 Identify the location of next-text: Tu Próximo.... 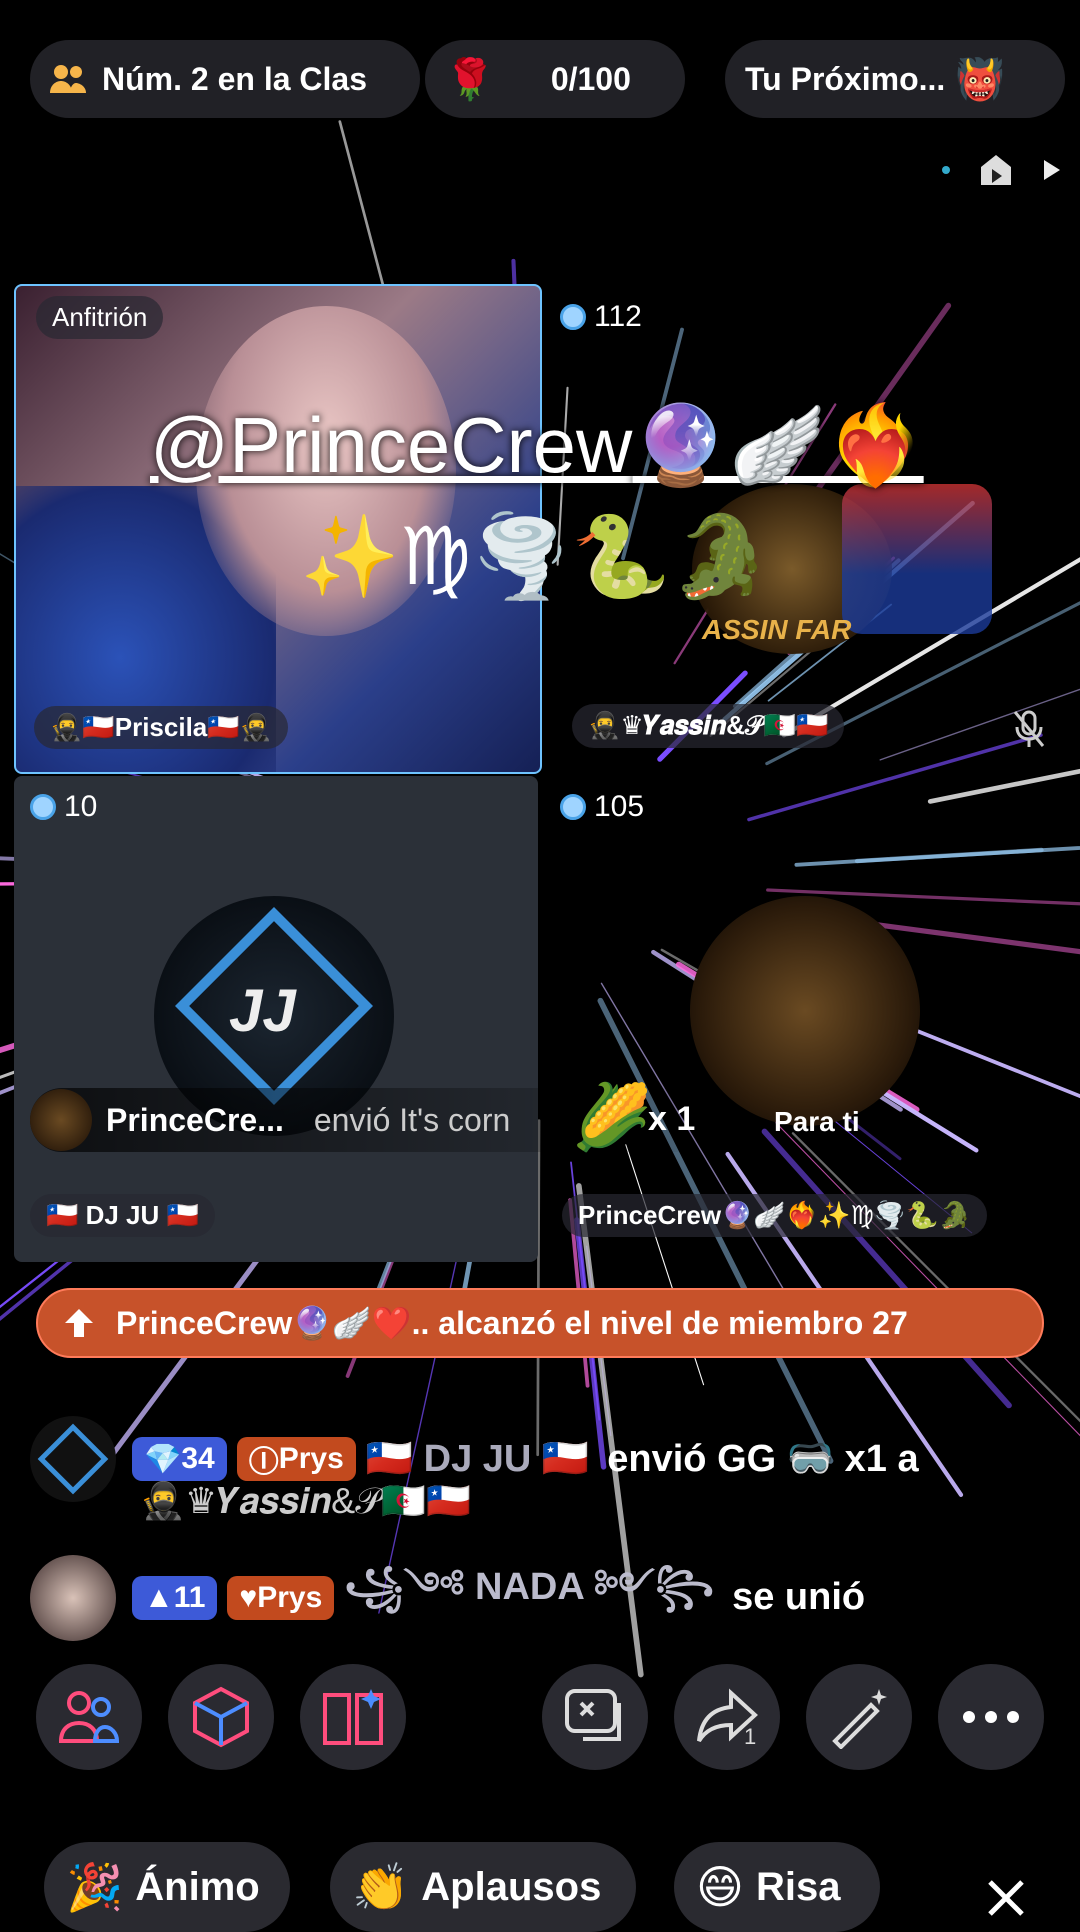
(845, 78).